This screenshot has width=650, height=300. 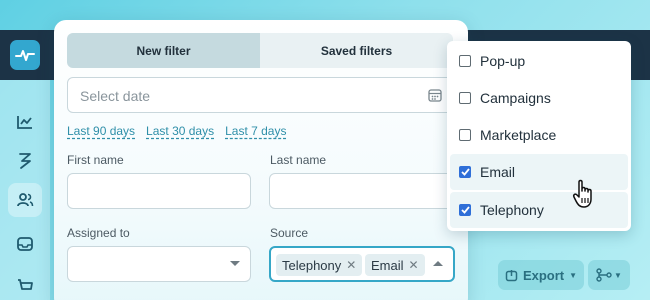 What do you see at coordinates (98, 233) in the screenshot?
I see `assigned-to-label: Assigned to` at bounding box center [98, 233].